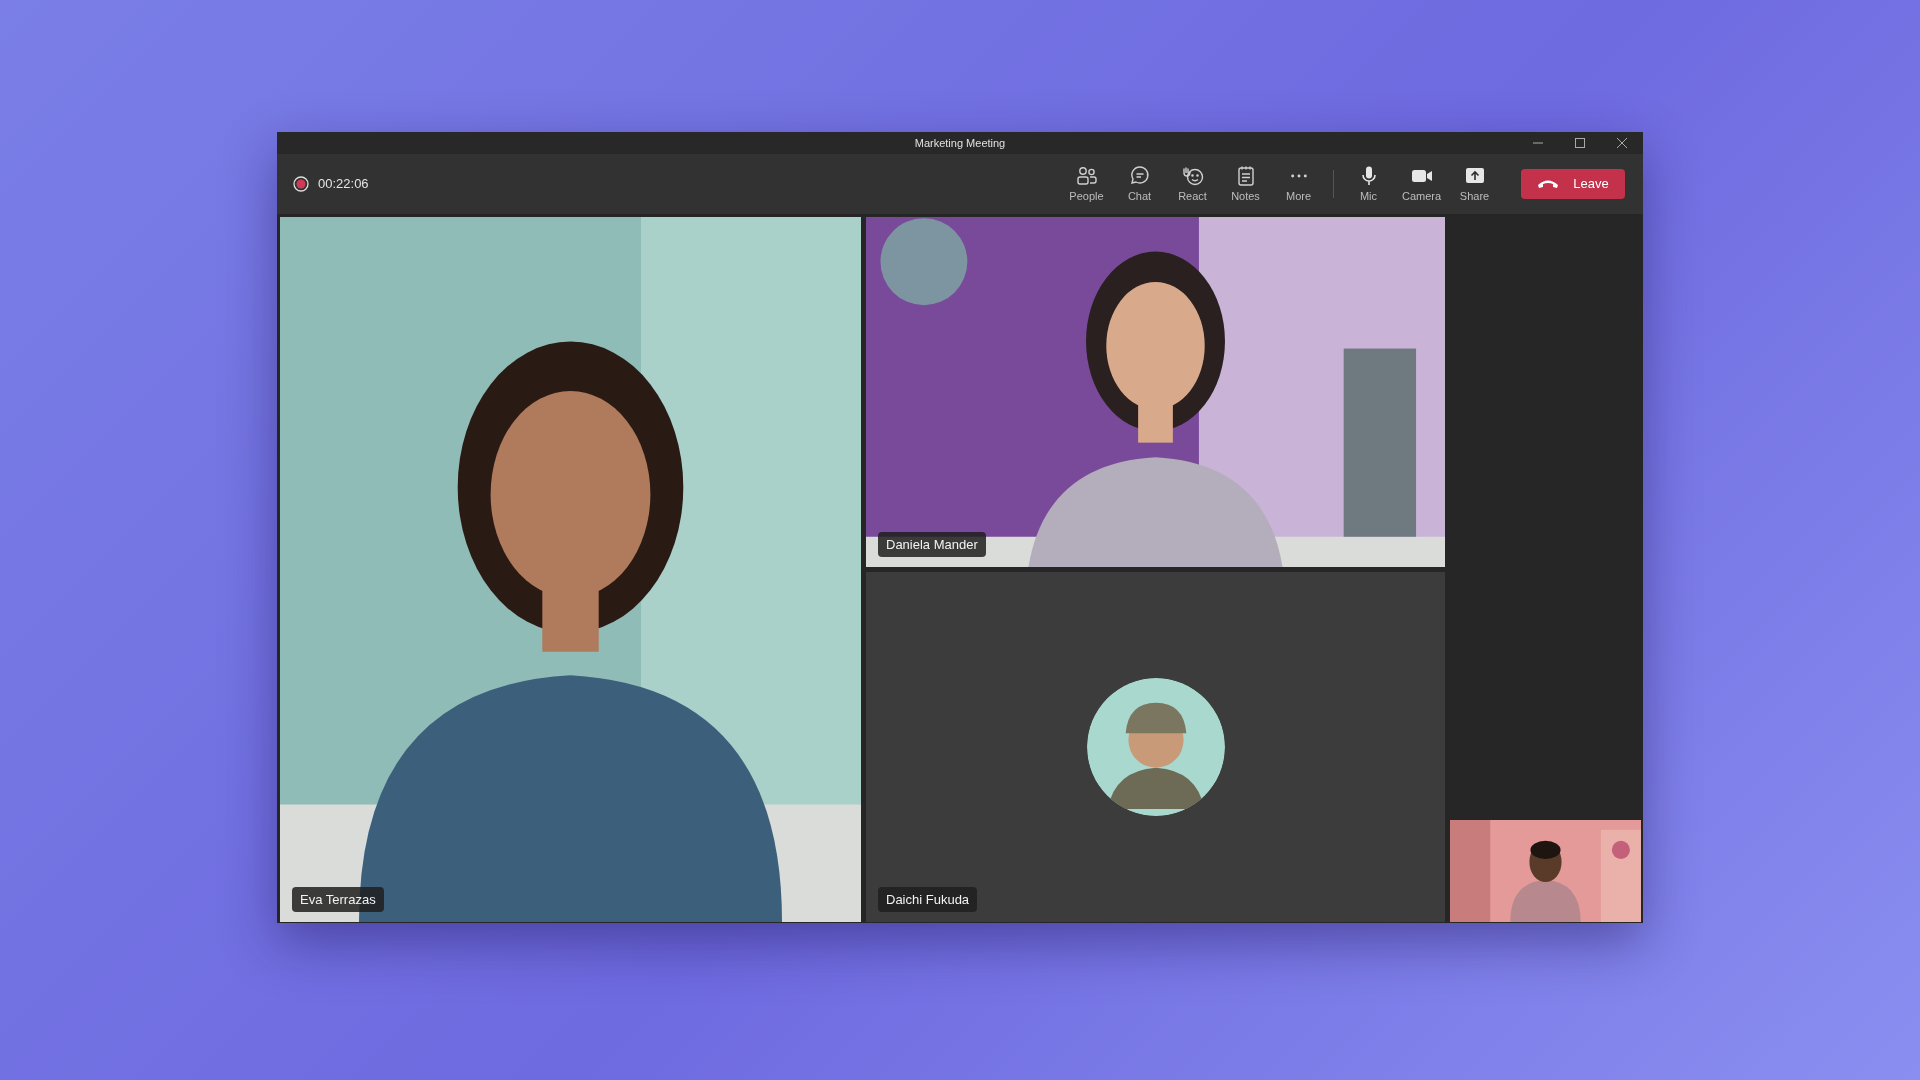 The image size is (1920, 1080). What do you see at coordinates (1086, 176) in the screenshot?
I see `people-icon` at bounding box center [1086, 176].